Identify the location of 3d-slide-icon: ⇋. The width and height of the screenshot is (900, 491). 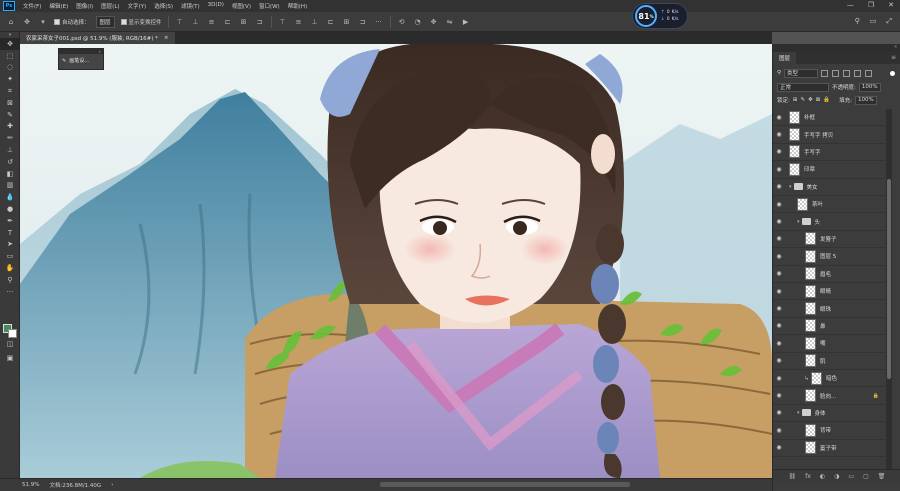
(450, 22).